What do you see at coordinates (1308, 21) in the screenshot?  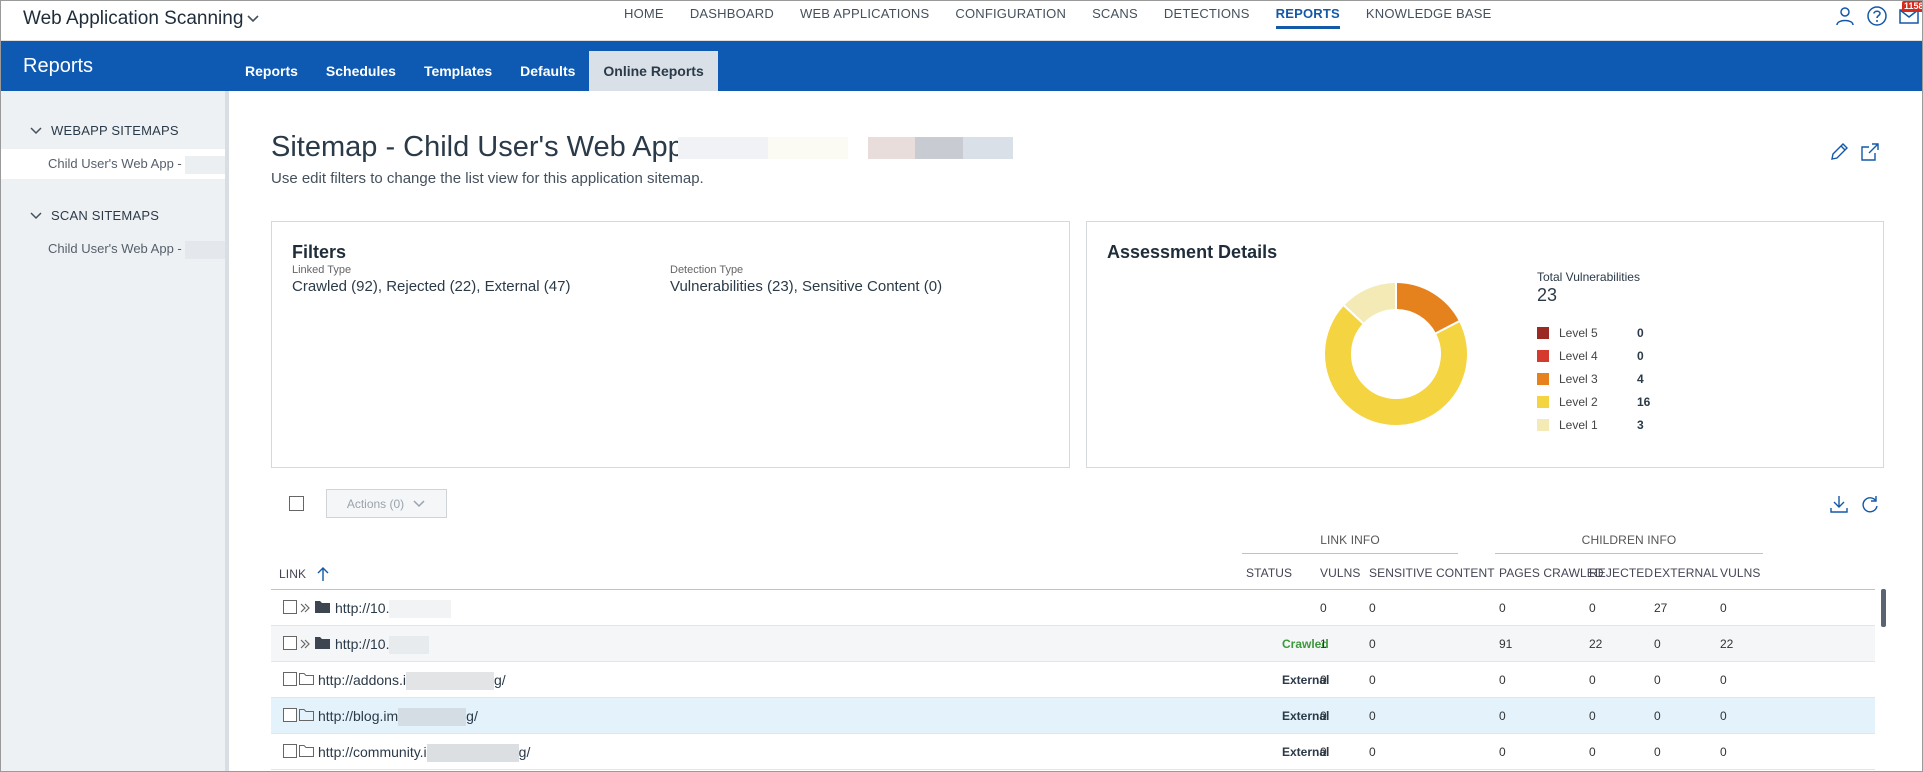 I see `nav-reports: REPORTS` at bounding box center [1308, 21].